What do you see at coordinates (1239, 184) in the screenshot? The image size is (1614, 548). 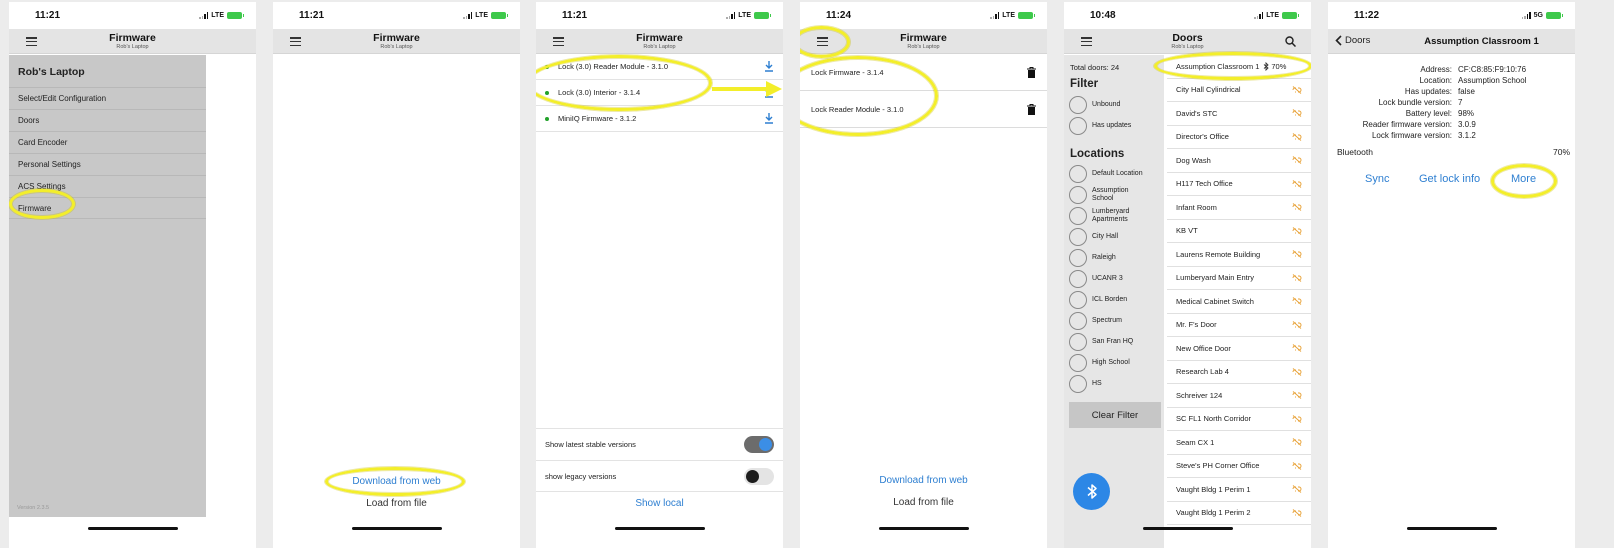 I see `door-row: H117 Tech Office` at bounding box center [1239, 184].